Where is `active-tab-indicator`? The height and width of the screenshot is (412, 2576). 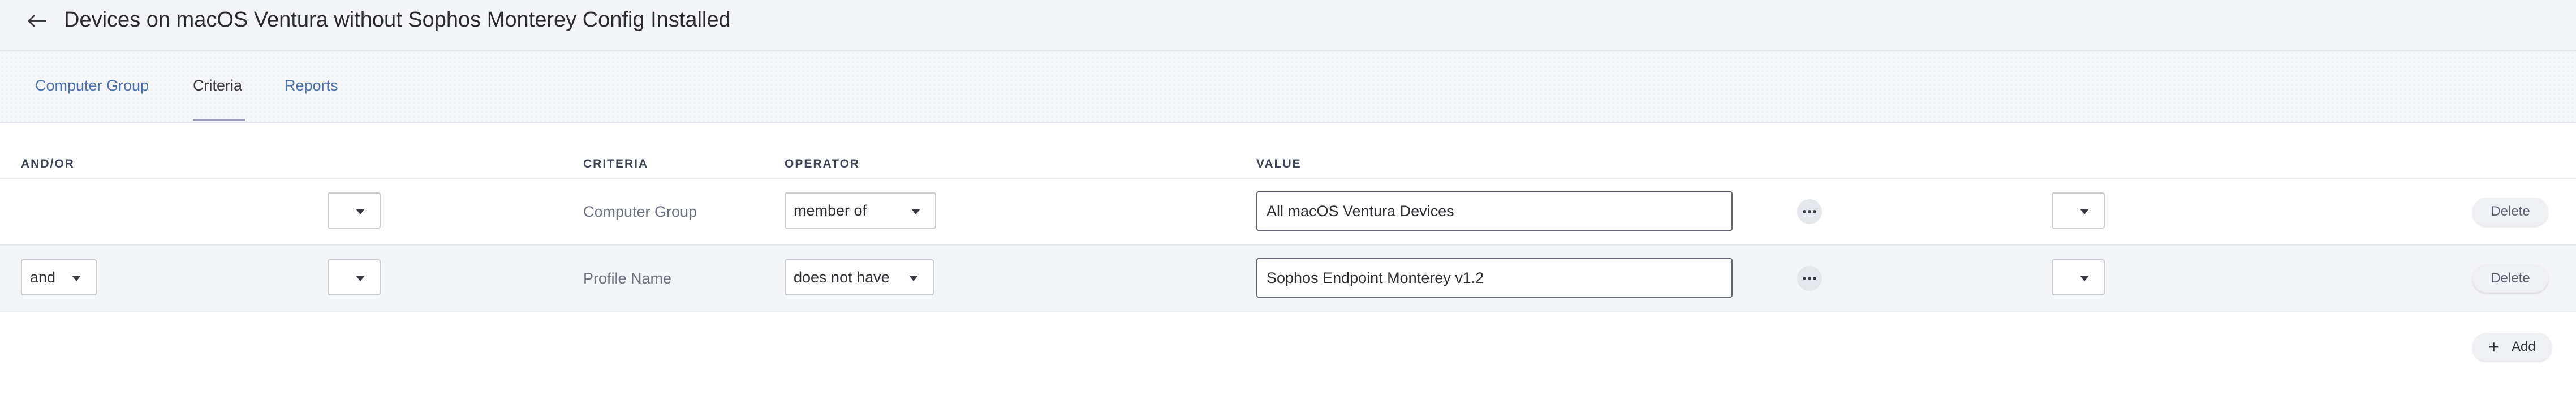
active-tab-indicator is located at coordinates (219, 120).